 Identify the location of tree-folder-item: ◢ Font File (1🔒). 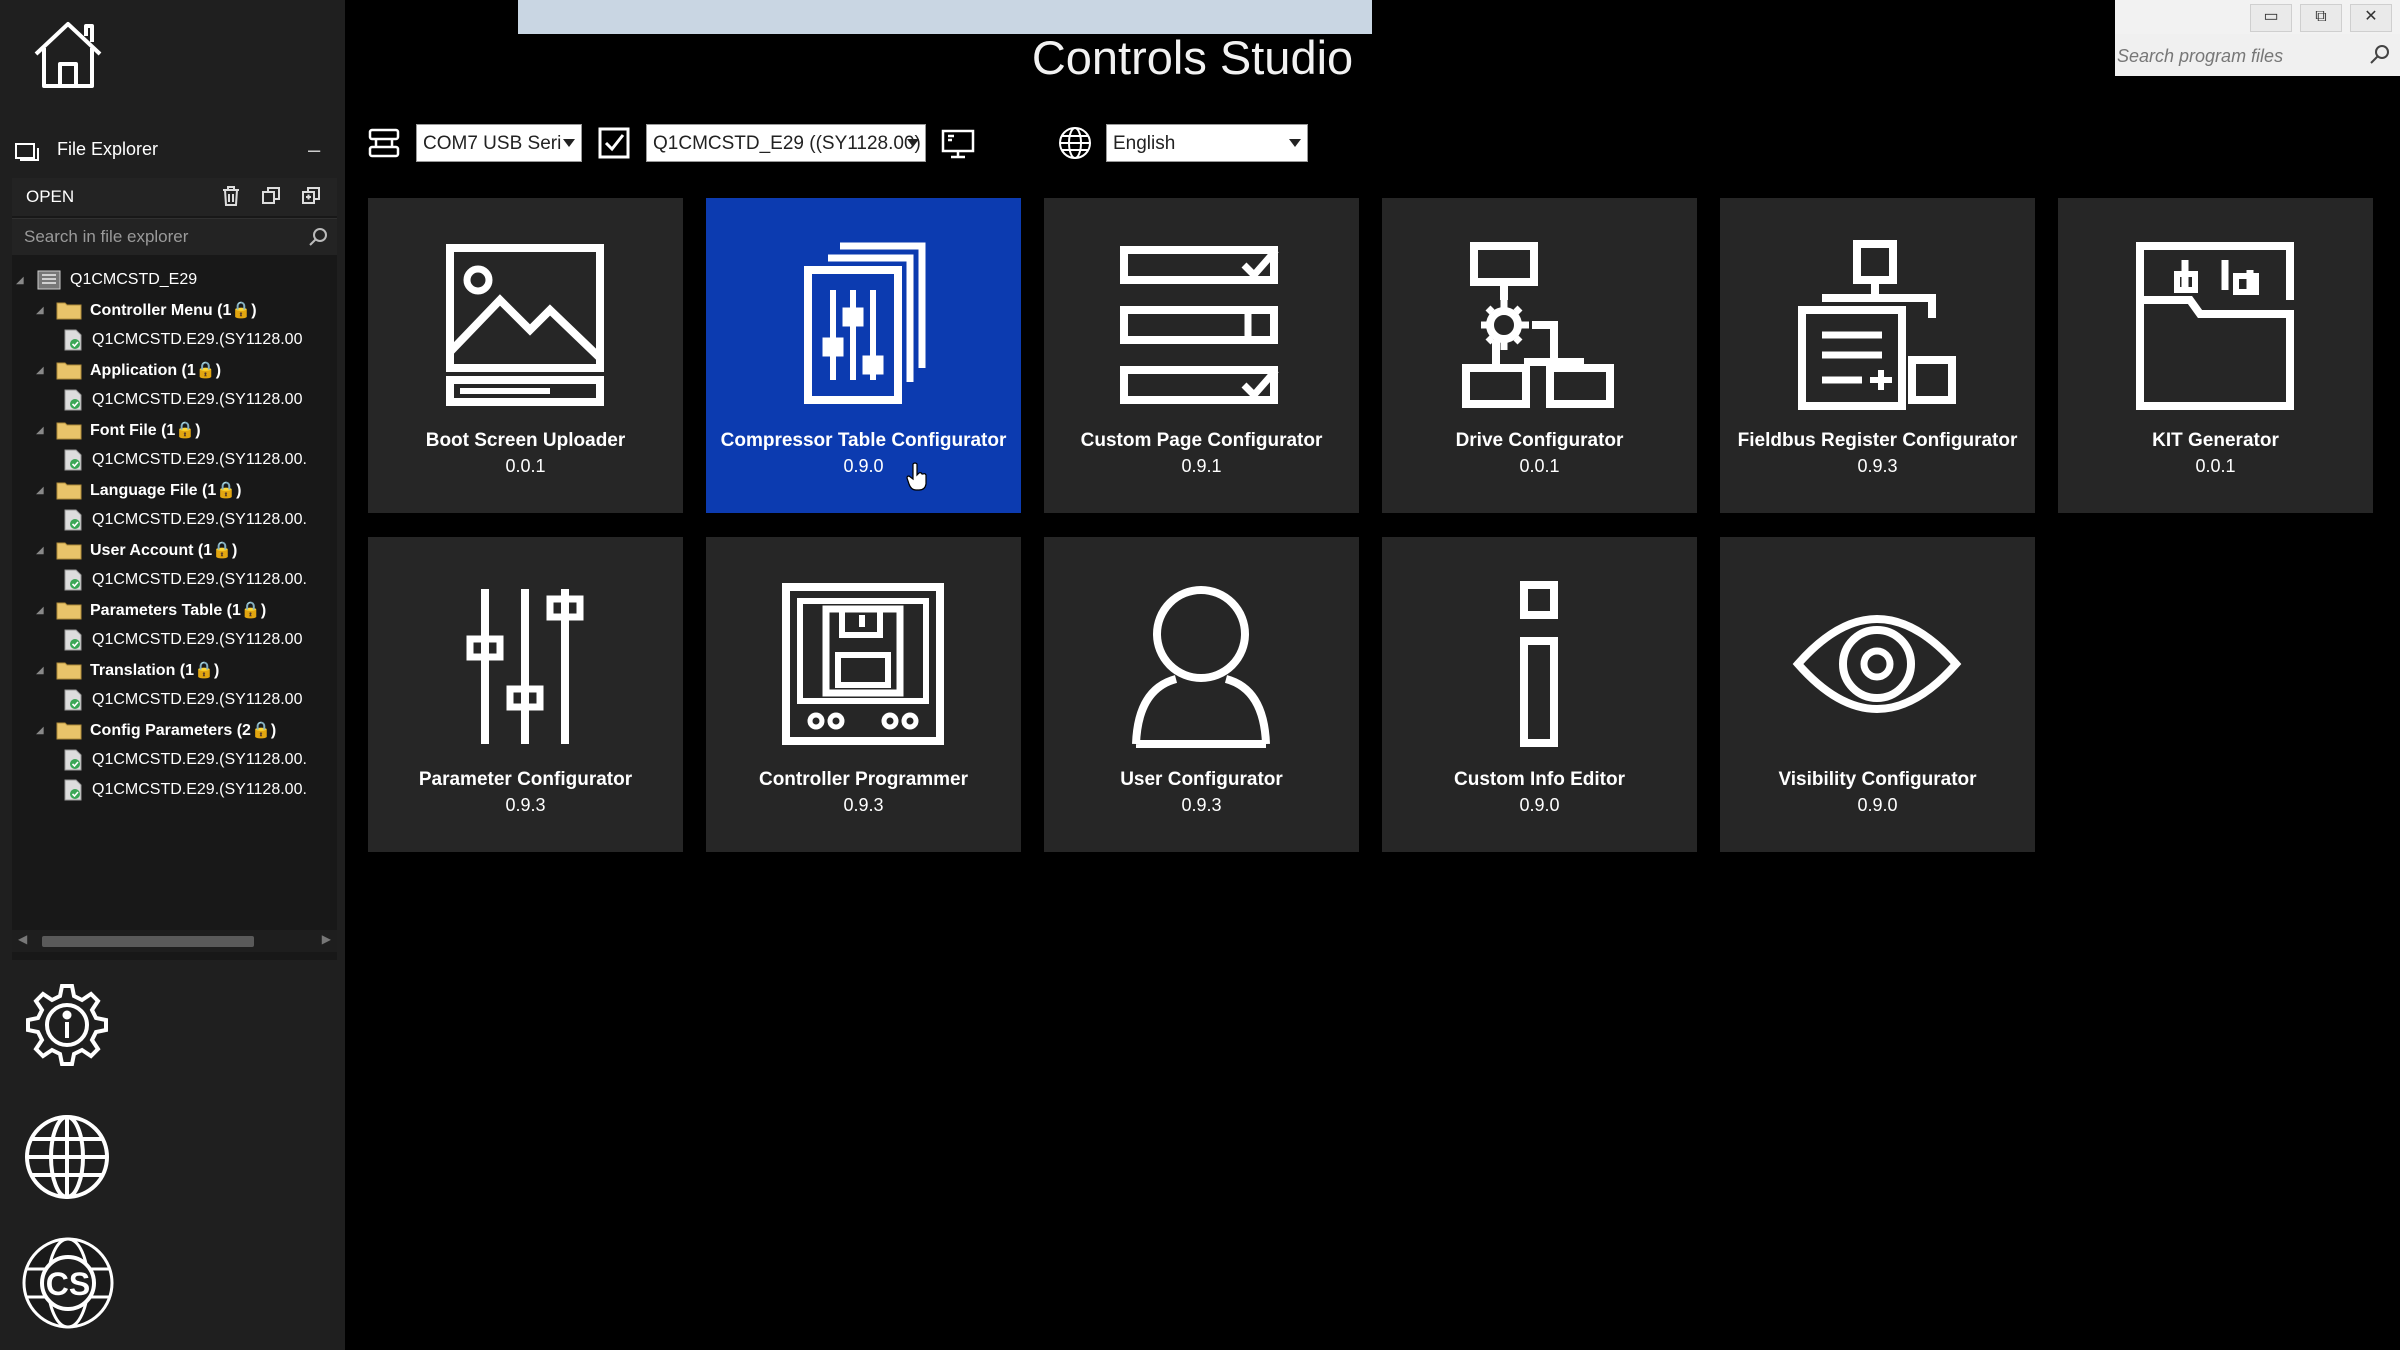
(118, 430).